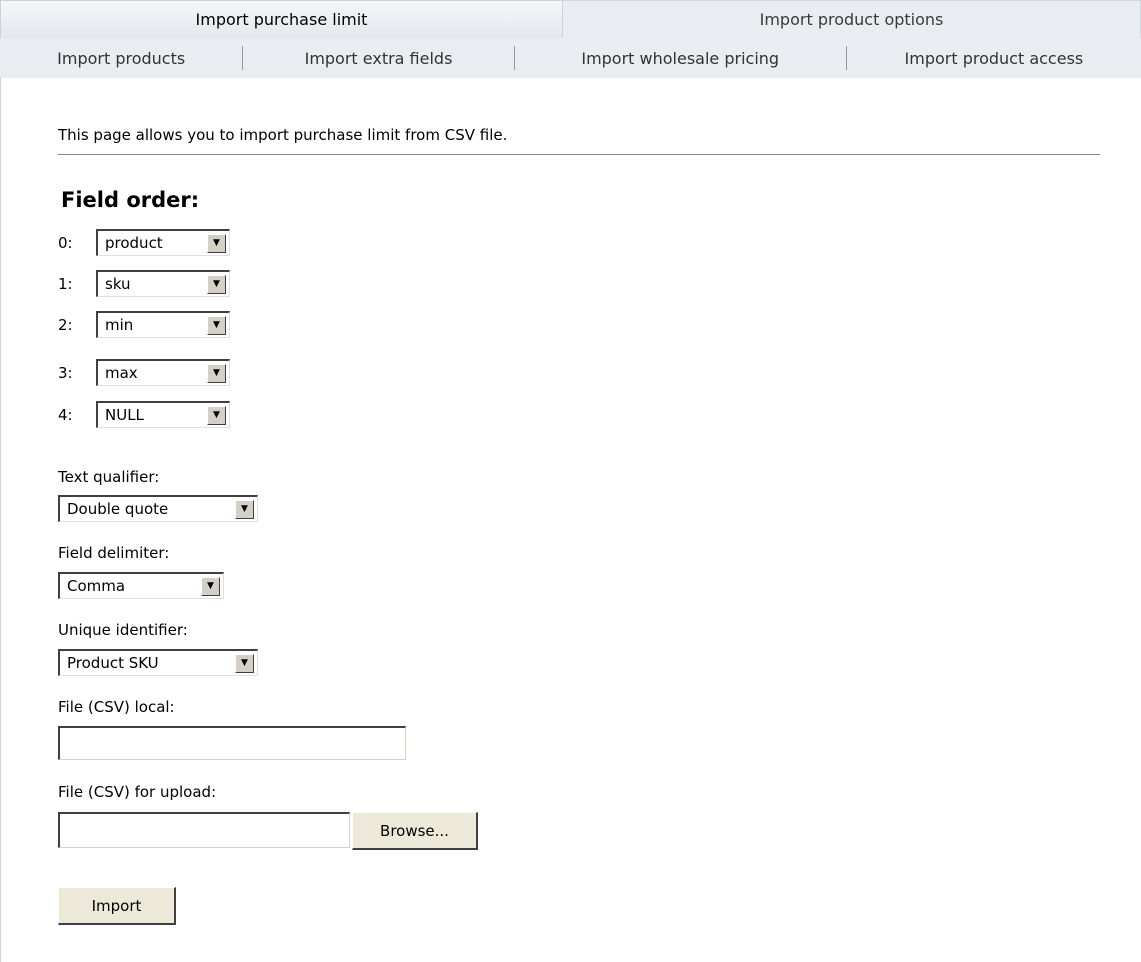  Describe the element at coordinates (204, 830) in the screenshot. I see `file-upload-input` at that location.